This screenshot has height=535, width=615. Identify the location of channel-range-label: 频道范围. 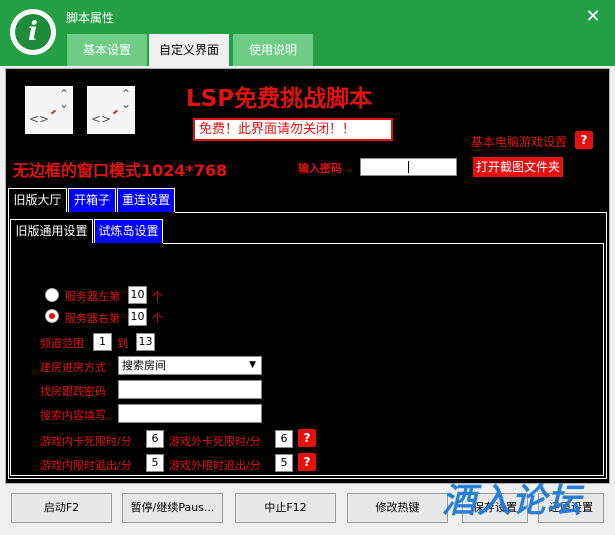
(62, 343).